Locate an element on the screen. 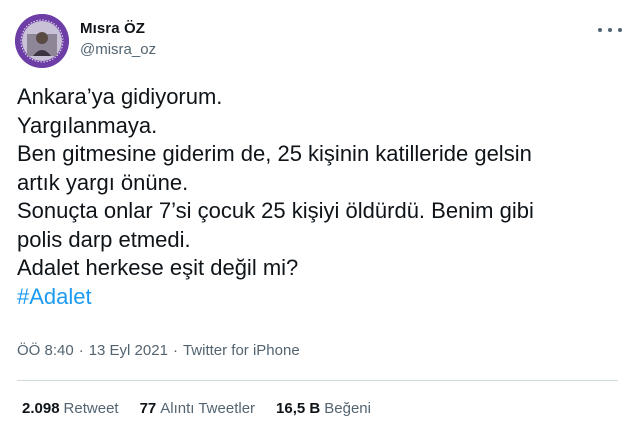 The height and width of the screenshot is (428, 635). retweets-label: Retweet is located at coordinates (91, 408).